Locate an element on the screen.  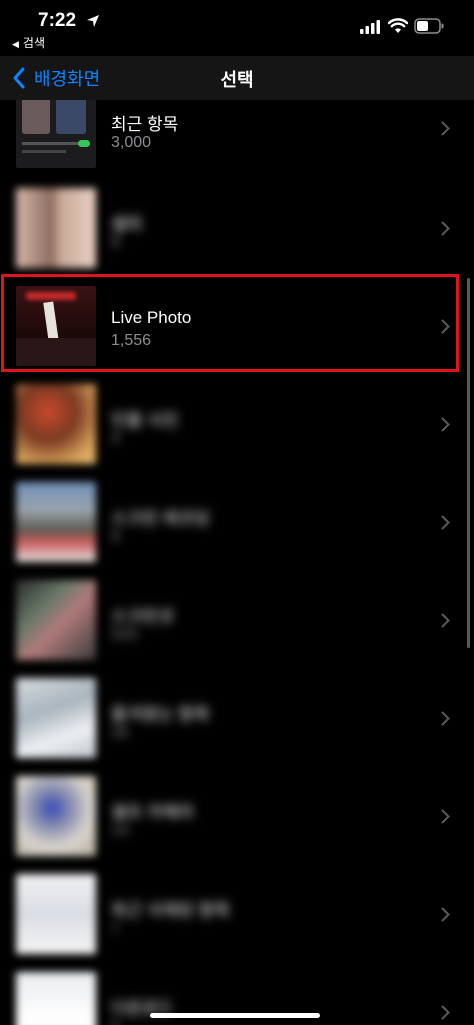
status-time: 7:22 is located at coordinates (57, 20).